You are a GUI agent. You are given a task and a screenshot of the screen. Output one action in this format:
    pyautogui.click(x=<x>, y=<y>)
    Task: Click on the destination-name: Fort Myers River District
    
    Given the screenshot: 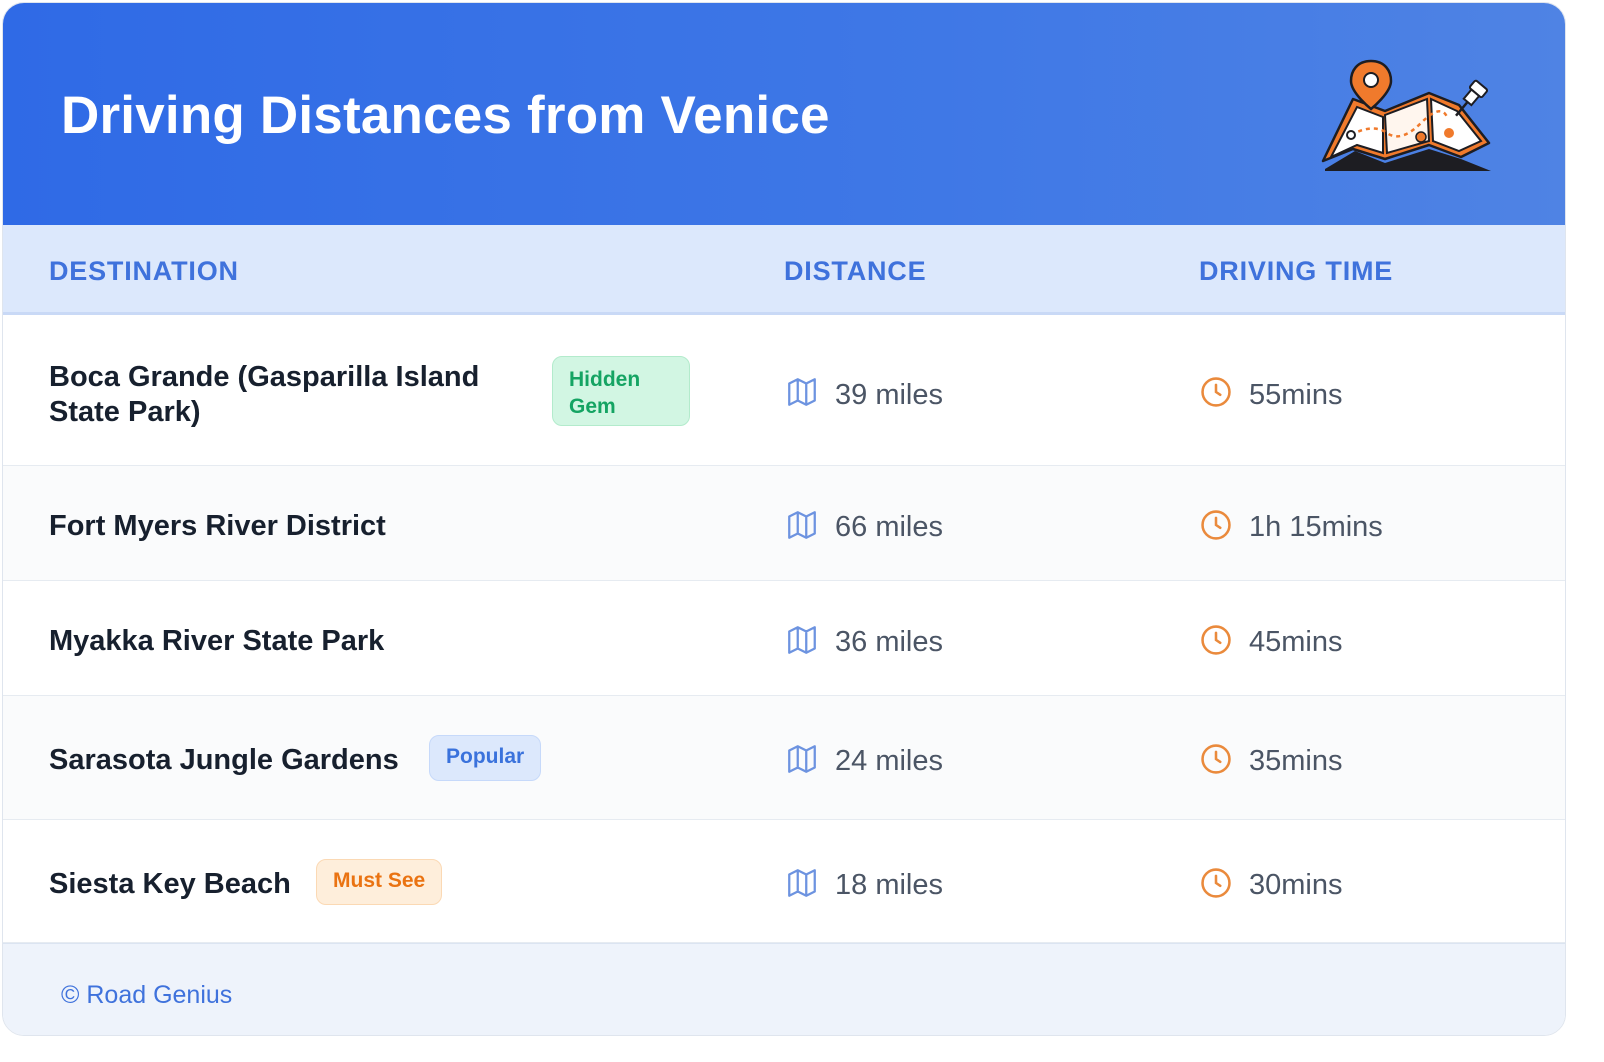 What is the action you would take?
    pyautogui.click(x=217, y=526)
    